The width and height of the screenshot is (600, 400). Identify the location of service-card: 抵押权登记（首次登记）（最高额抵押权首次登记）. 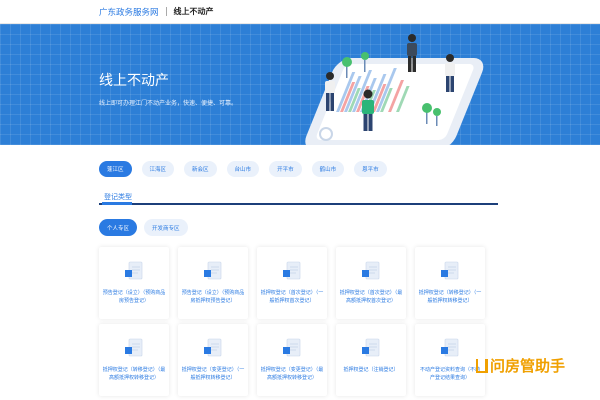
(371, 283).